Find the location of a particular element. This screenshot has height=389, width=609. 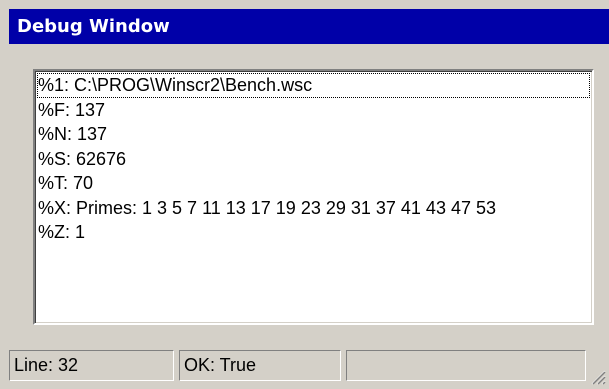

list-item: %1: C:\PROG\Winscr2\Bench.wsc is located at coordinates (313, 85).